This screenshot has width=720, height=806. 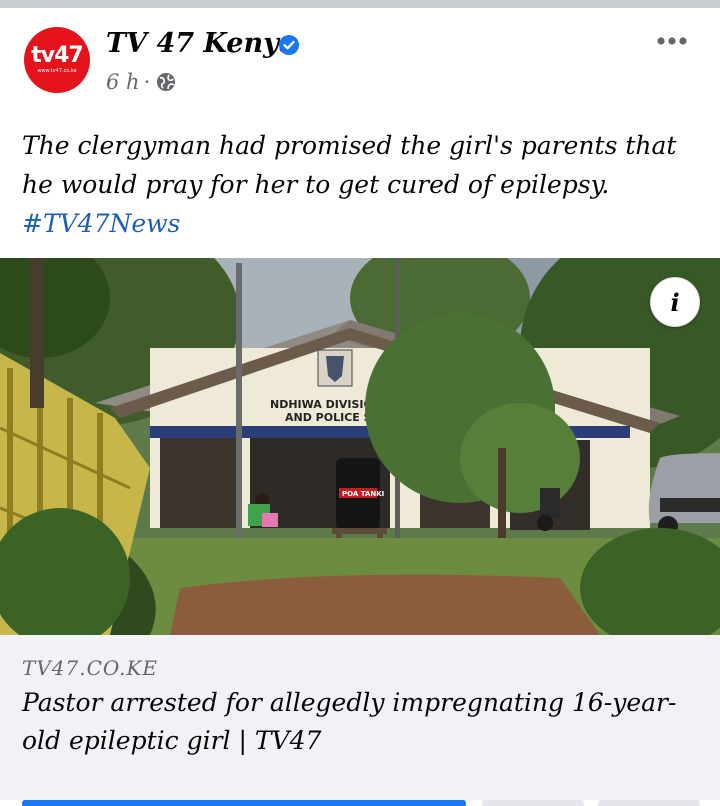 I want to click on verified-badge-icon, so click(x=289, y=45).